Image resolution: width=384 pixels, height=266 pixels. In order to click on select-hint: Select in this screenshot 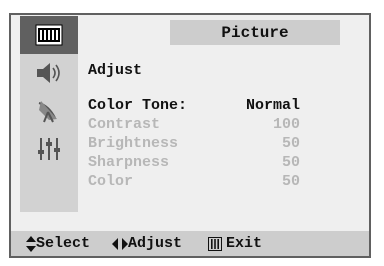, I will do `click(58, 243)`.